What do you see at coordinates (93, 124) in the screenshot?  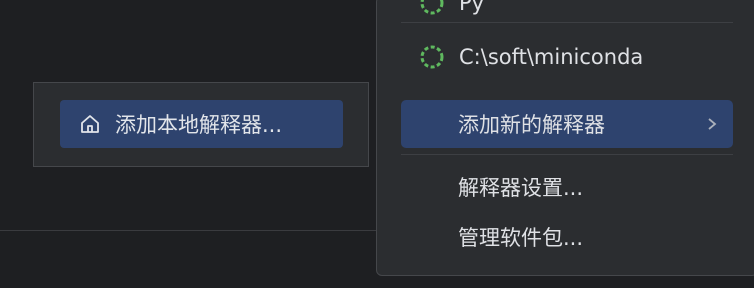 I see `home-icon` at bounding box center [93, 124].